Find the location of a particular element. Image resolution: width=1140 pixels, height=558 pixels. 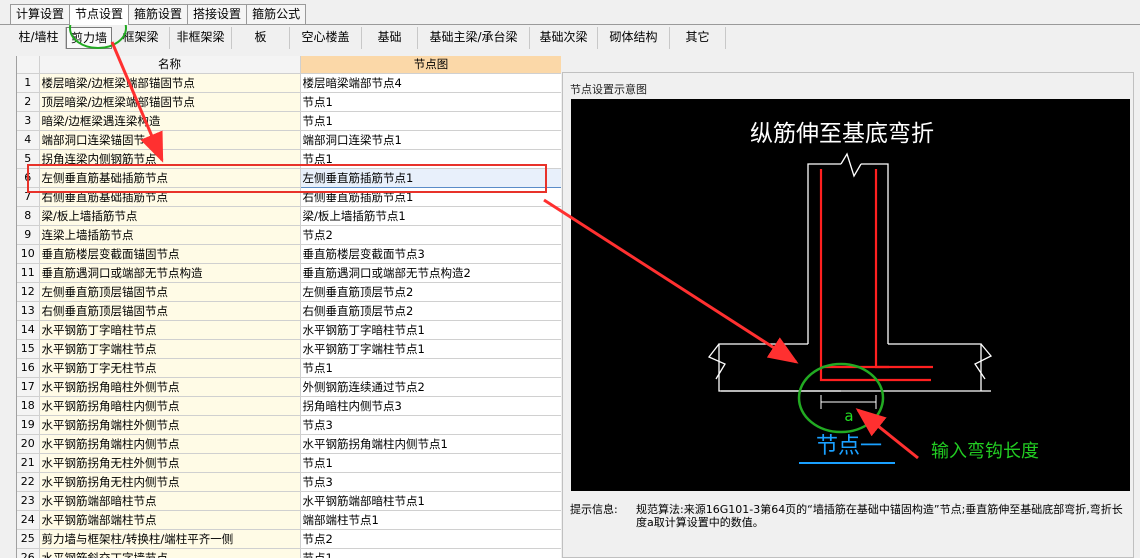

row-node: 楼层暗梁端部节点4 is located at coordinates (430, 83).